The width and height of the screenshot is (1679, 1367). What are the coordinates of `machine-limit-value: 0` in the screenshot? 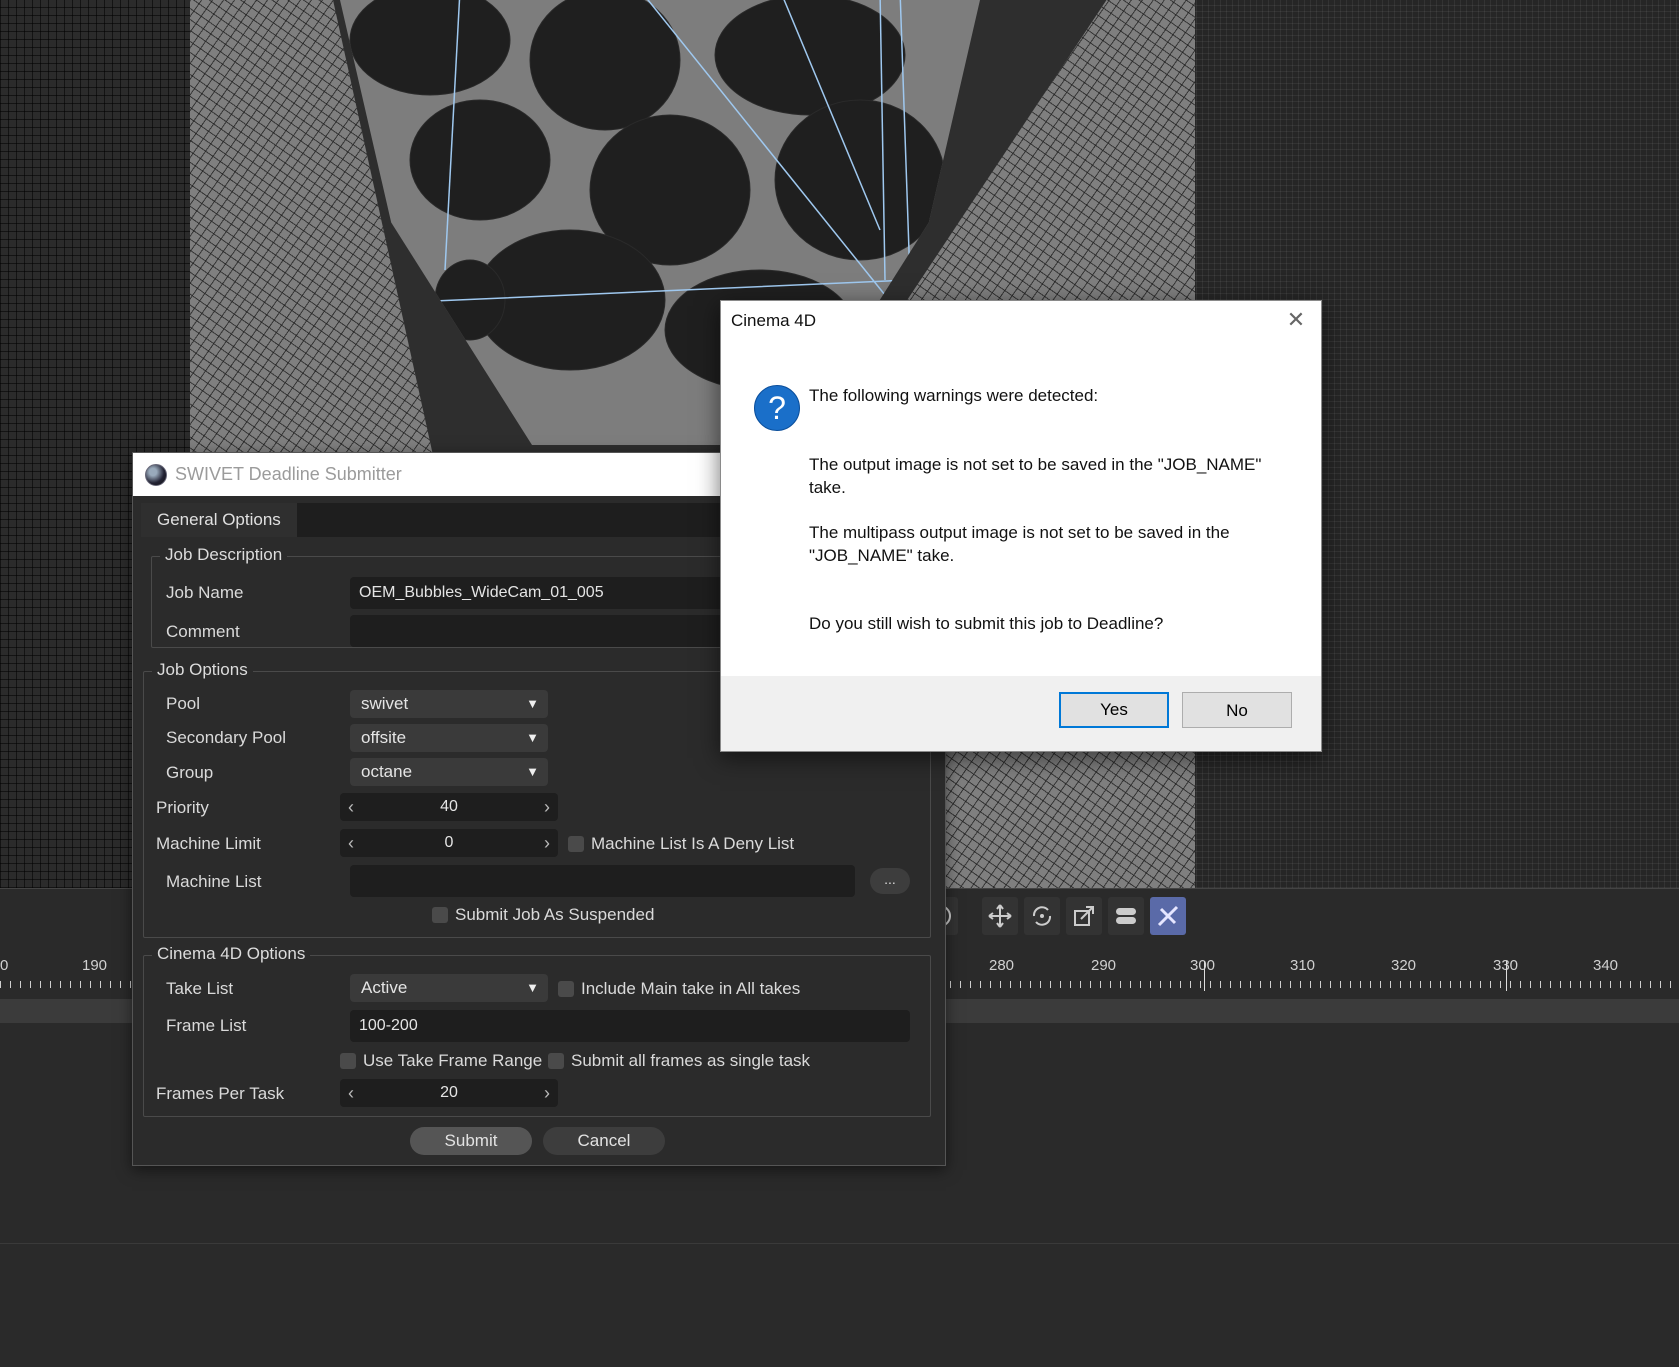 It's located at (449, 842).